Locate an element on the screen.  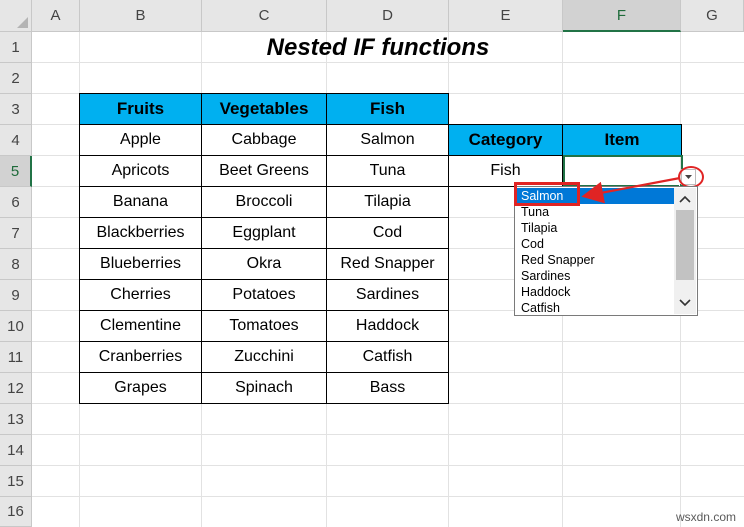
dropdown-option-tuna: Tuna is located at coordinates (595, 212).